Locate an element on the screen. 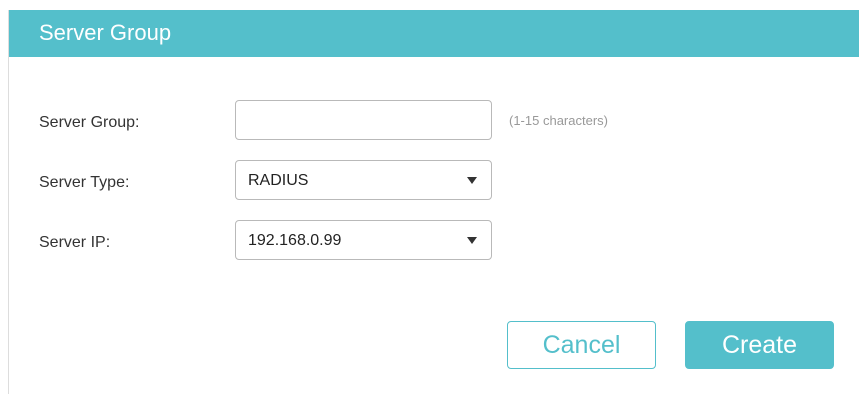 This screenshot has height=394, width=859. server-type-select: RADIUS is located at coordinates (363, 180).